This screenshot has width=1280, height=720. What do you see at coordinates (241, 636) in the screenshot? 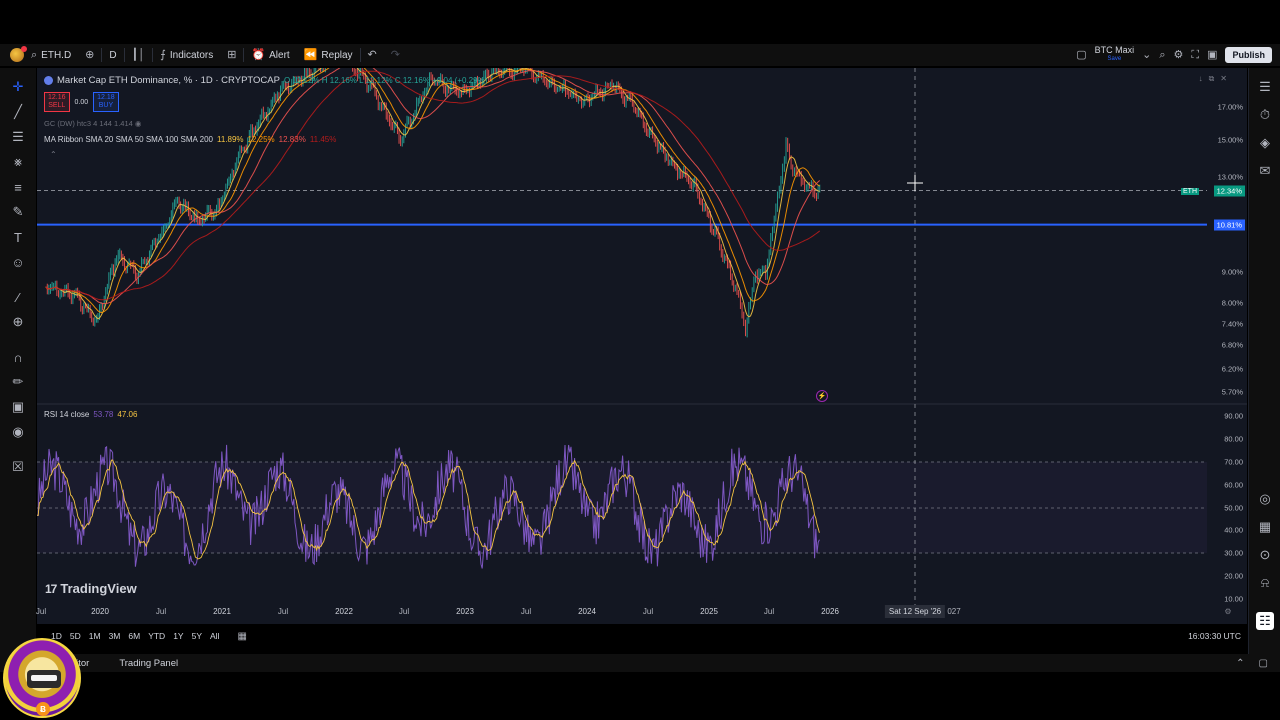
I see `go-to-date-icon: ▦` at bounding box center [241, 636].